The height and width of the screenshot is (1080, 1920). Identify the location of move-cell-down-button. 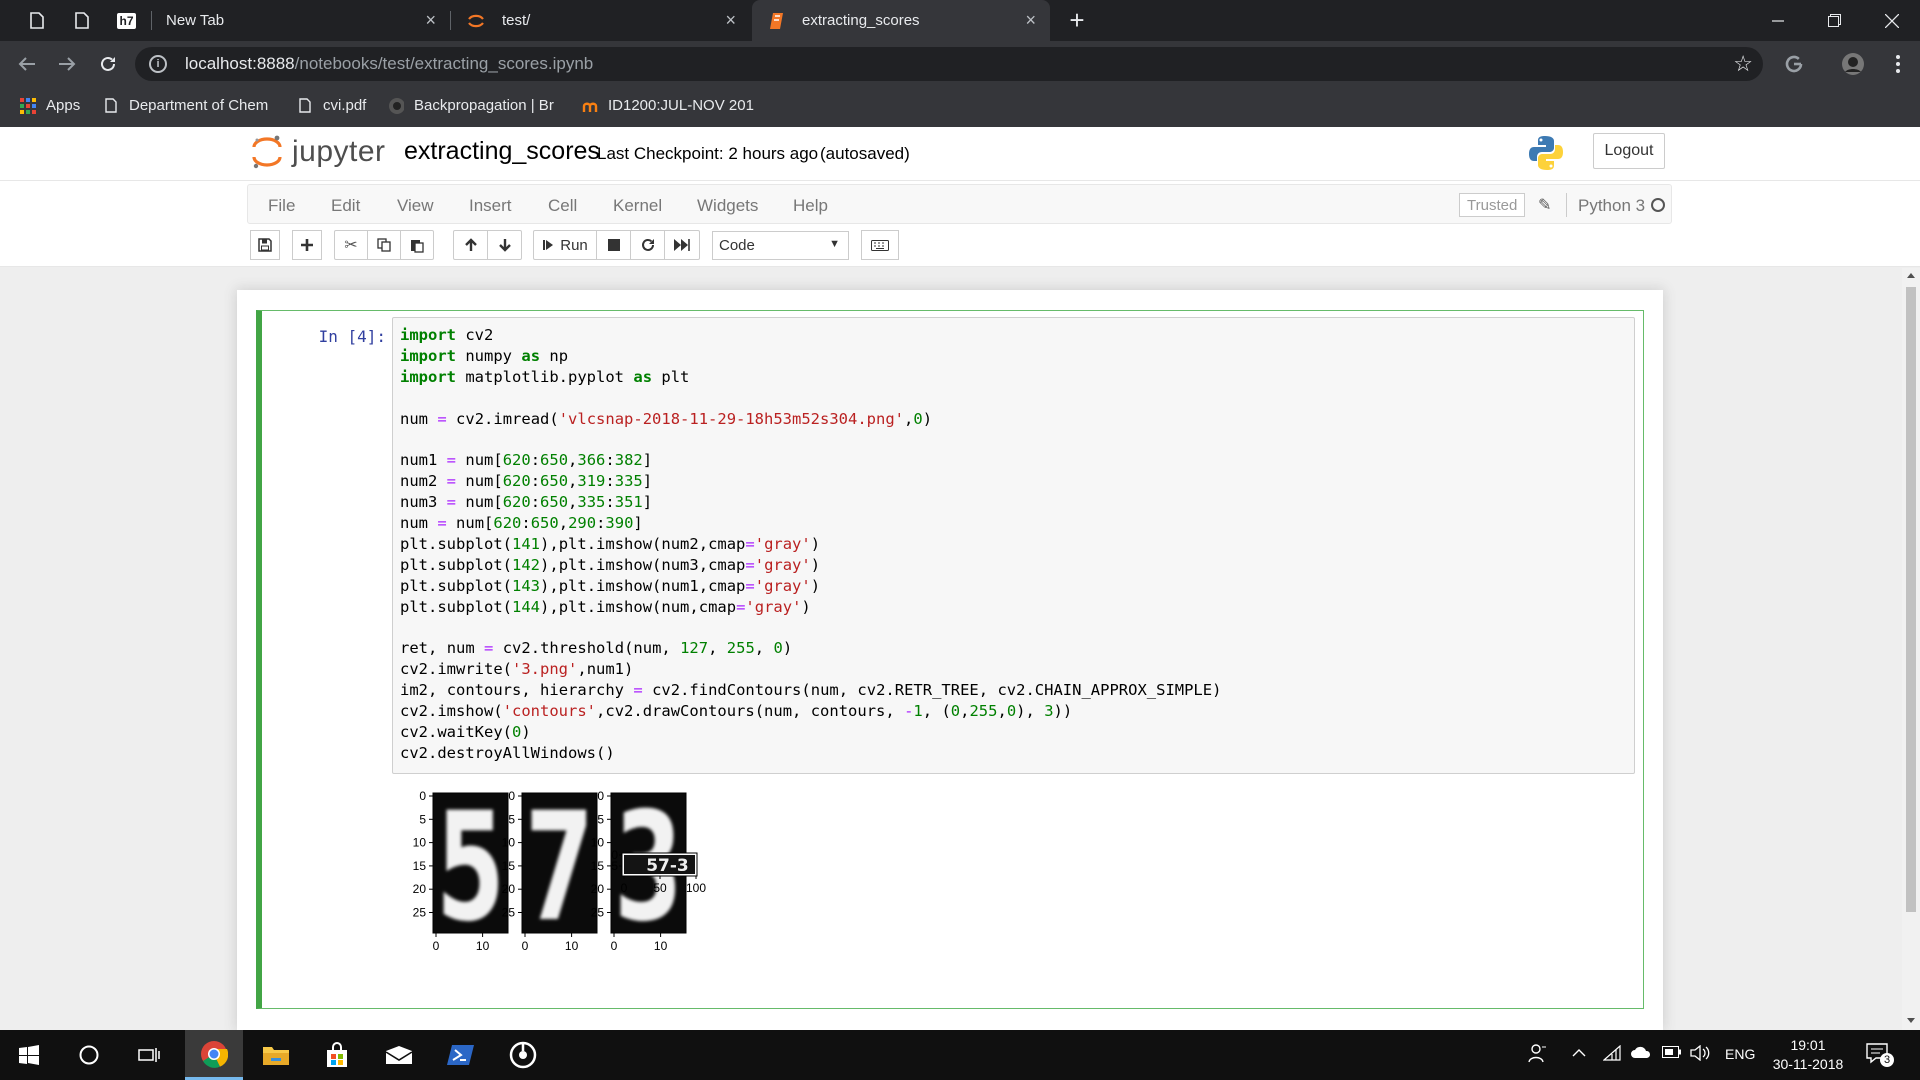
(504, 245).